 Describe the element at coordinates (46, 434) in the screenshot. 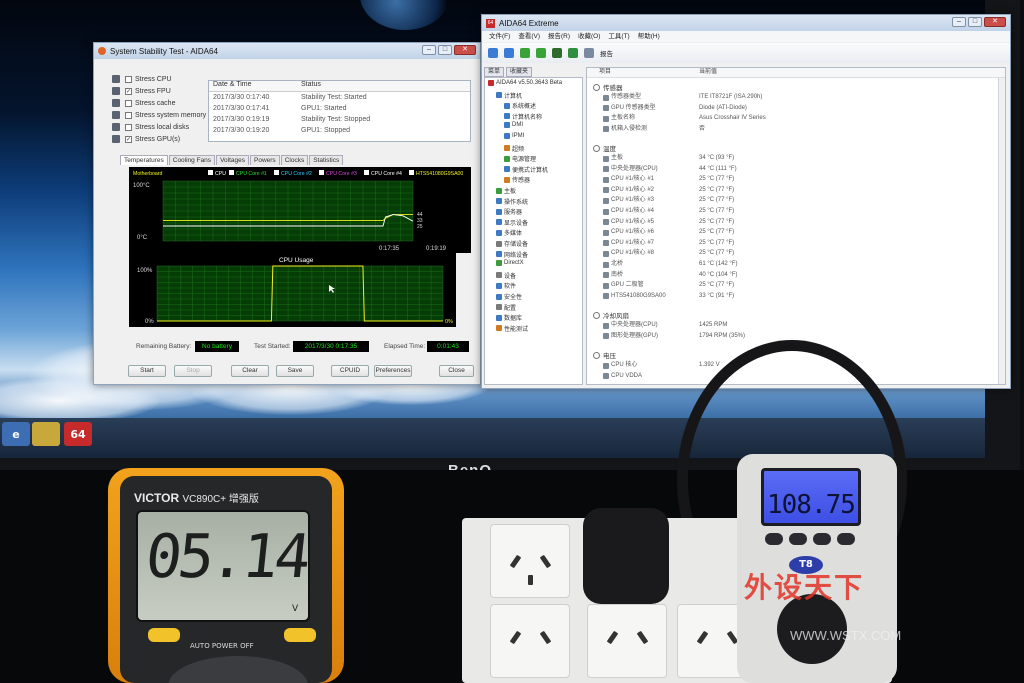

I see `folder-icon` at that location.